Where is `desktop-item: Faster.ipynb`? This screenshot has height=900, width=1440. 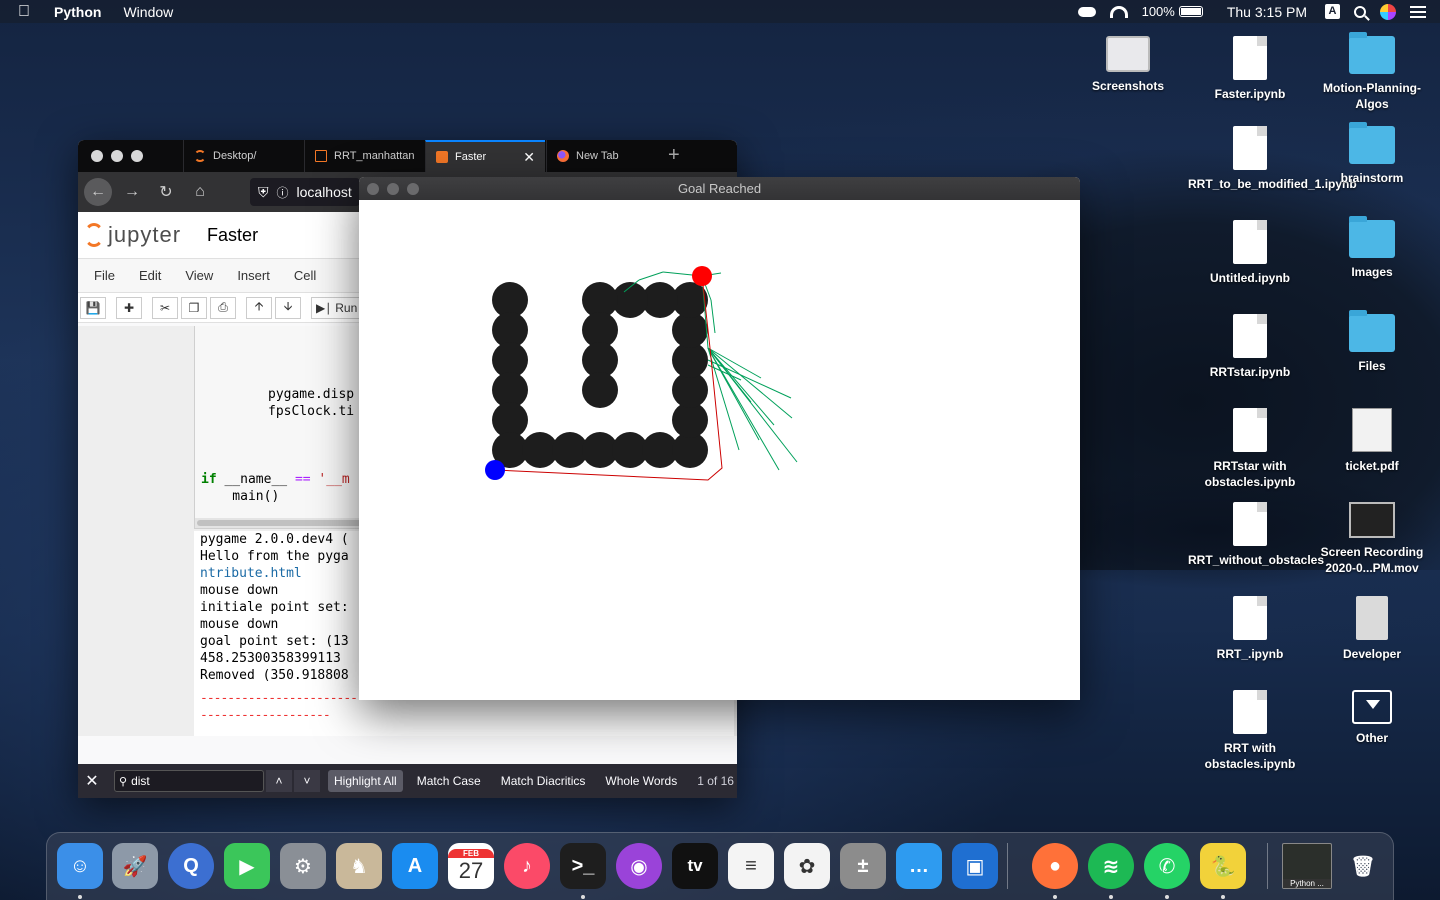 desktop-item: Faster.ipynb is located at coordinates (1250, 69).